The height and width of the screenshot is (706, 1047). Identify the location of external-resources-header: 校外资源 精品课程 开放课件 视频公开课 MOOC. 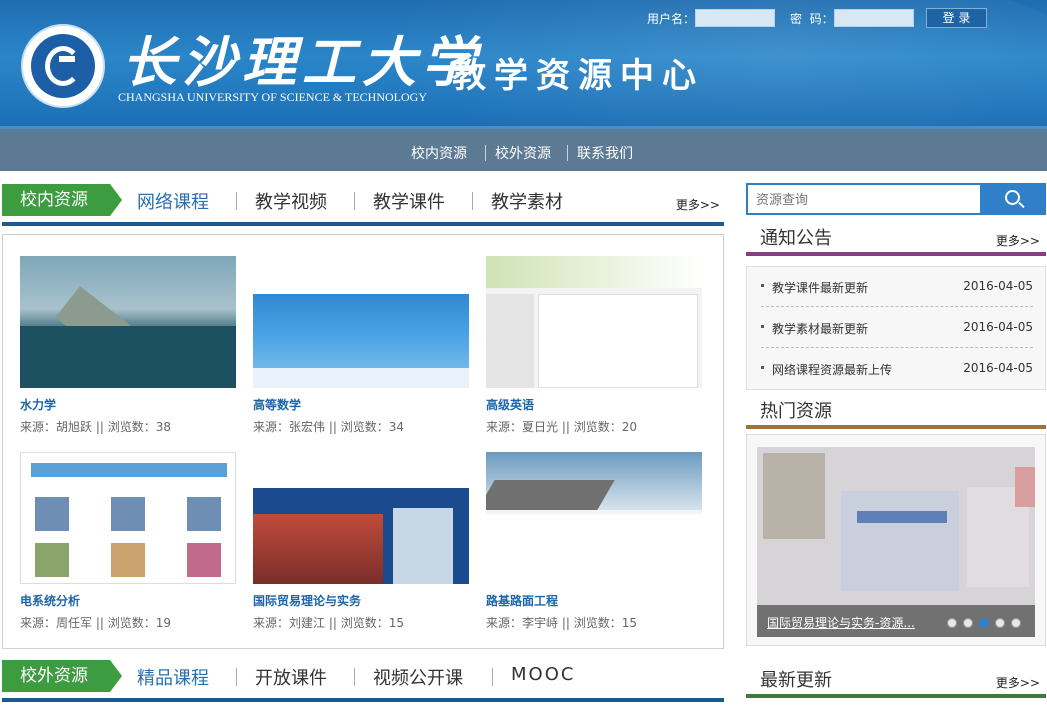
(363, 680).